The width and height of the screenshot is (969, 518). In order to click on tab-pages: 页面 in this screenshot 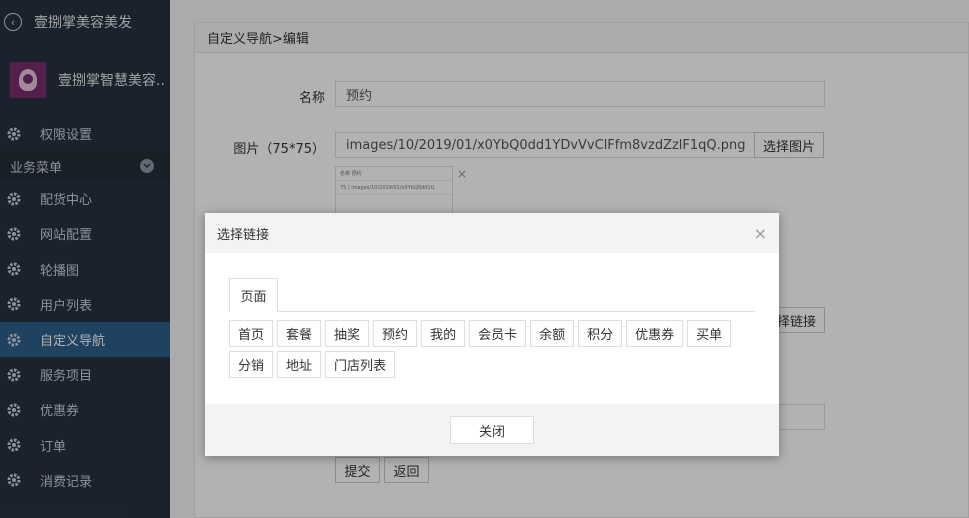, I will do `click(253, 295)`.